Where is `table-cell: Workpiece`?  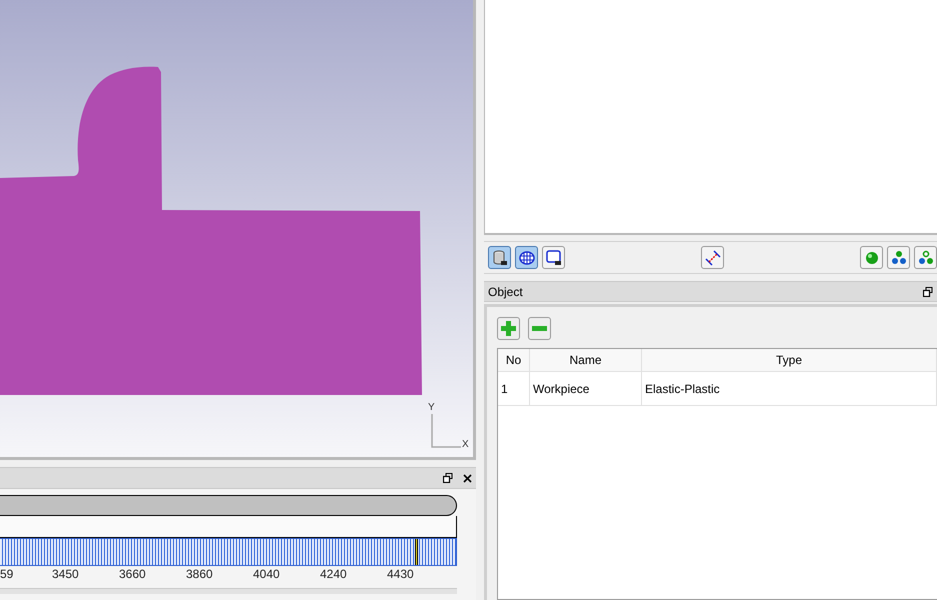 table-cell: Workpiece is located at coordinates (586, 388).